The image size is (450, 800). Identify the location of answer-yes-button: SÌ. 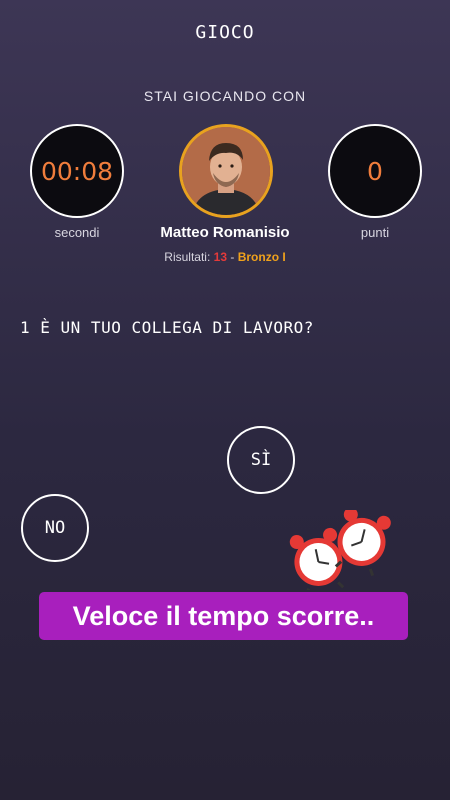
(261, 460).